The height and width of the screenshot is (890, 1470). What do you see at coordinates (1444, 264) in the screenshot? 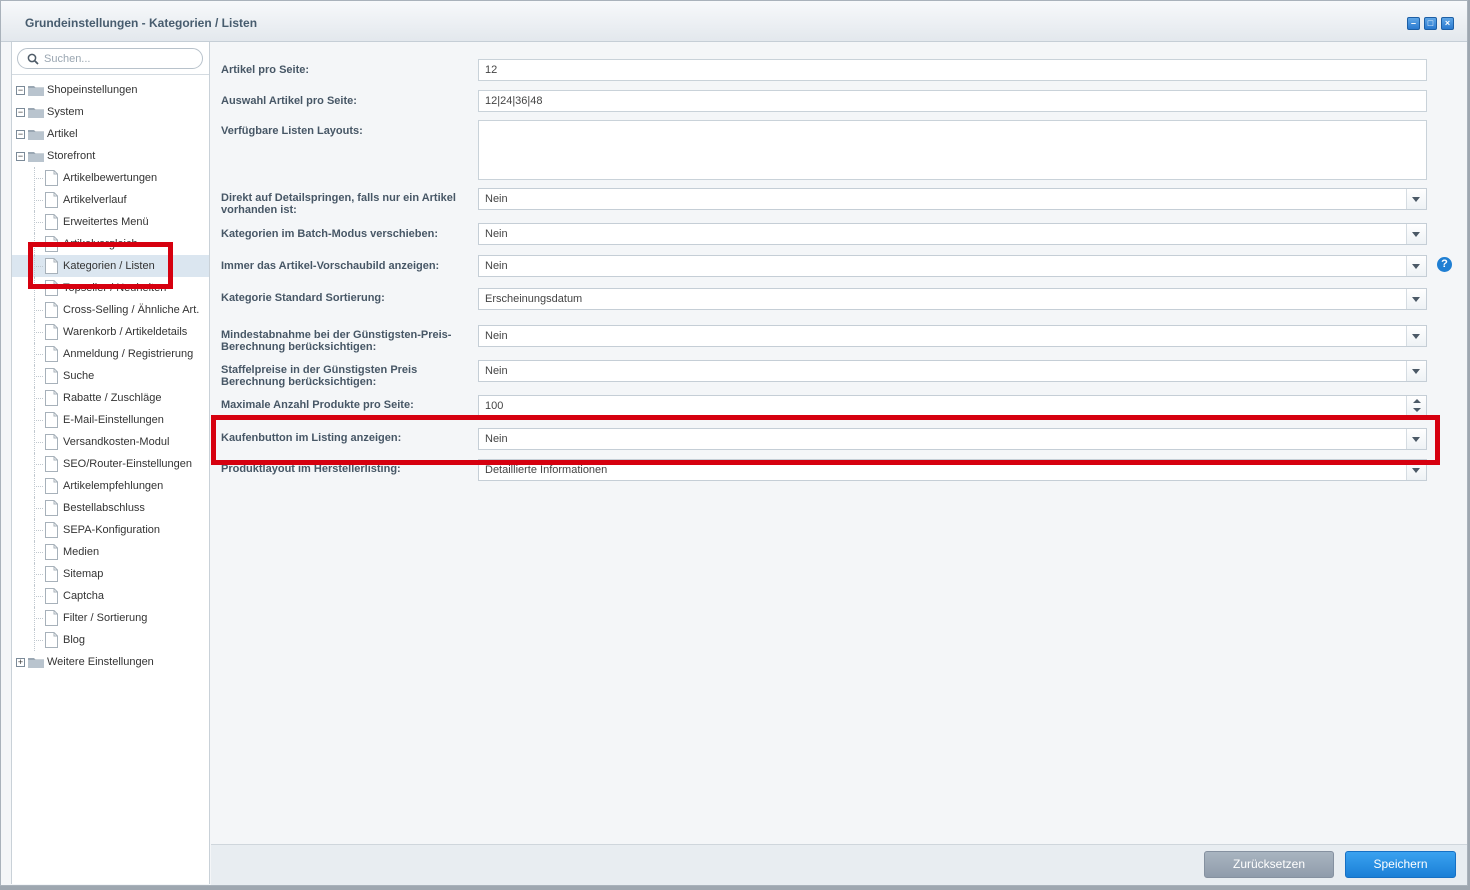
I see `help-icon: ?` at bounding box center [1444, 264].